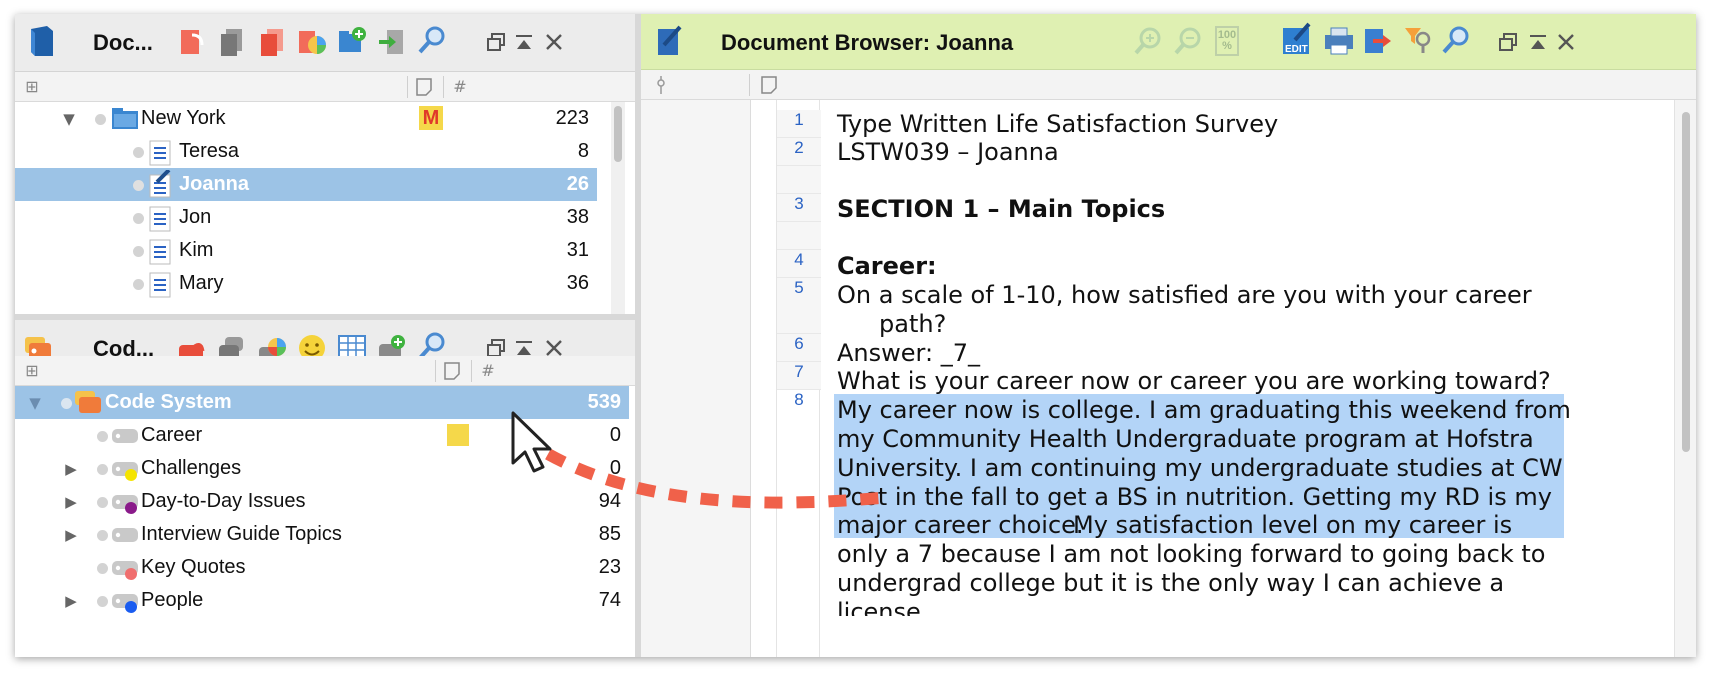  I want to click on paragraph-5-continuation: path?, so click(912, 324).